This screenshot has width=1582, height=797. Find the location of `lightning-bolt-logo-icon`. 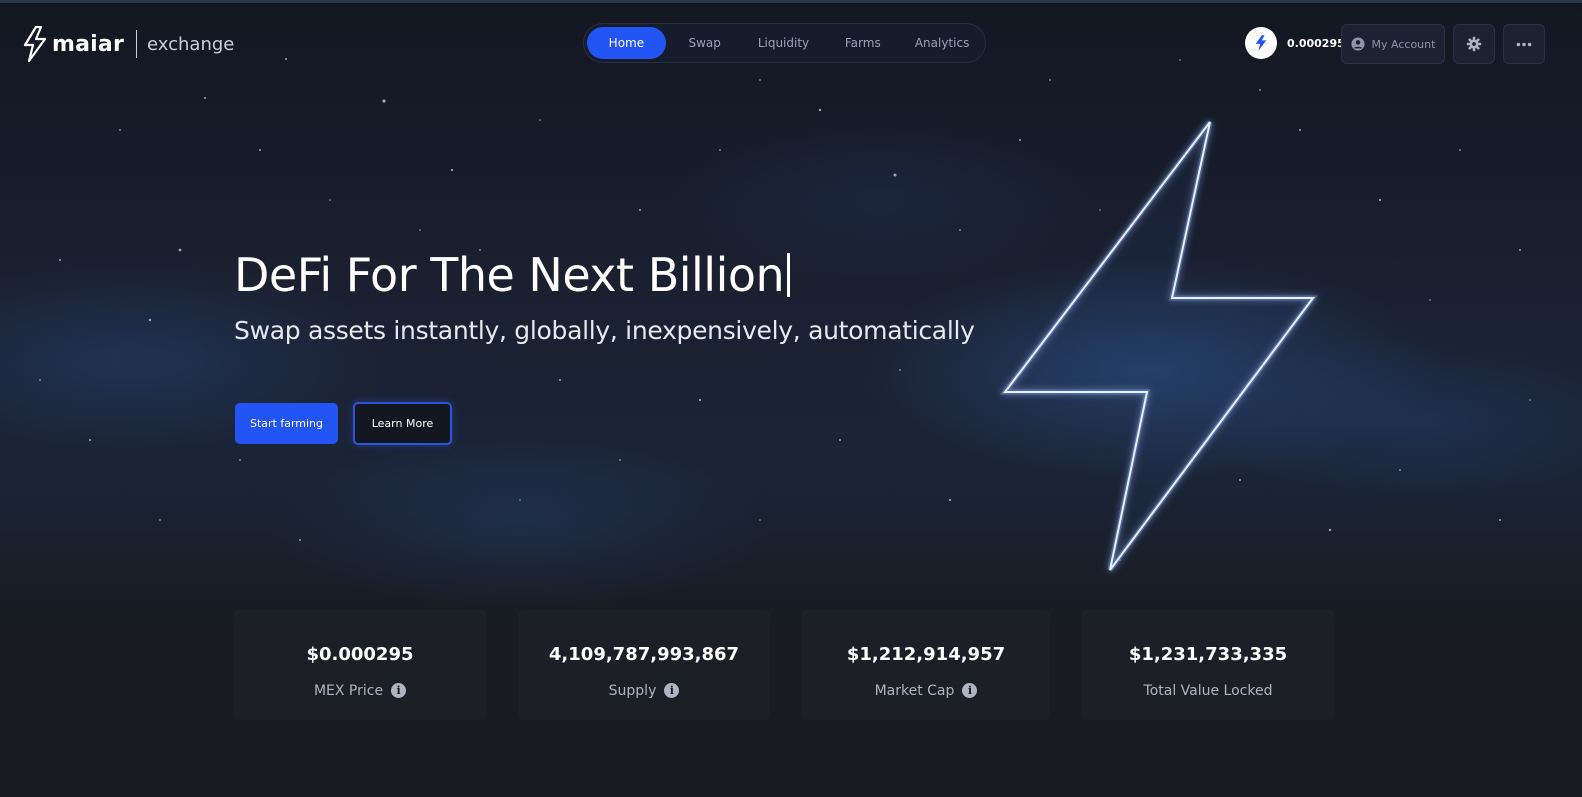

lightning-bolt-logo-icon is located at coordinates (35, 44).